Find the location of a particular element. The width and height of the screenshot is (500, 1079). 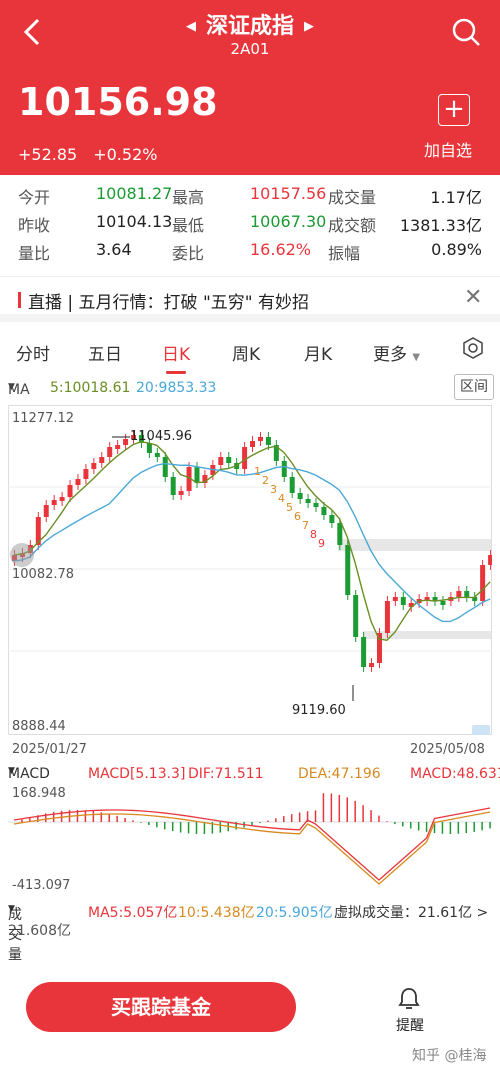

prev-stock-icon: ◀ is located at coordinates (191, 26).